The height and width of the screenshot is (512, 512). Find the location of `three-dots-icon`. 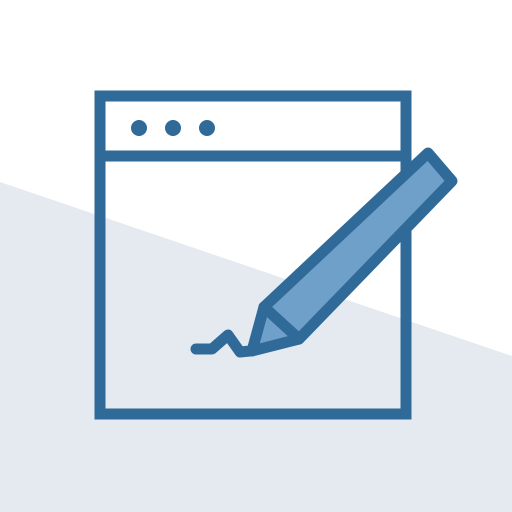

three-dots-icon is located at coordinates (173, 128).